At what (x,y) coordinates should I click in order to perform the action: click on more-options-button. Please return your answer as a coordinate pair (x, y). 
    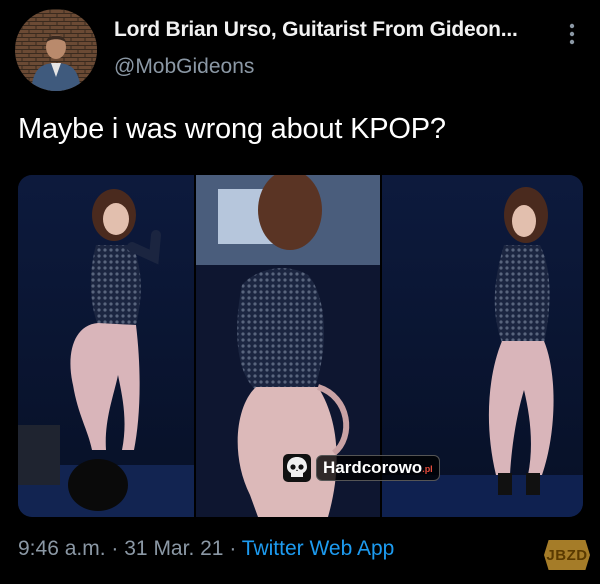
    Looking at the image, I should click on (572, 34).